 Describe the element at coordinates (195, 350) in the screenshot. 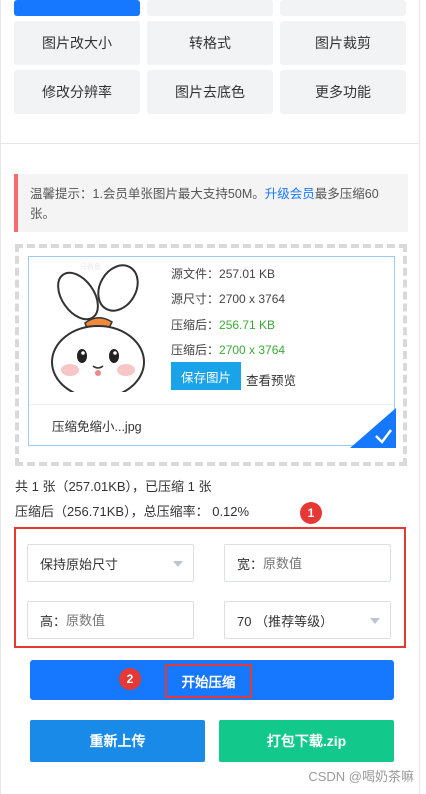

I see `compressed-dim-label: 压缩后：` at that location.